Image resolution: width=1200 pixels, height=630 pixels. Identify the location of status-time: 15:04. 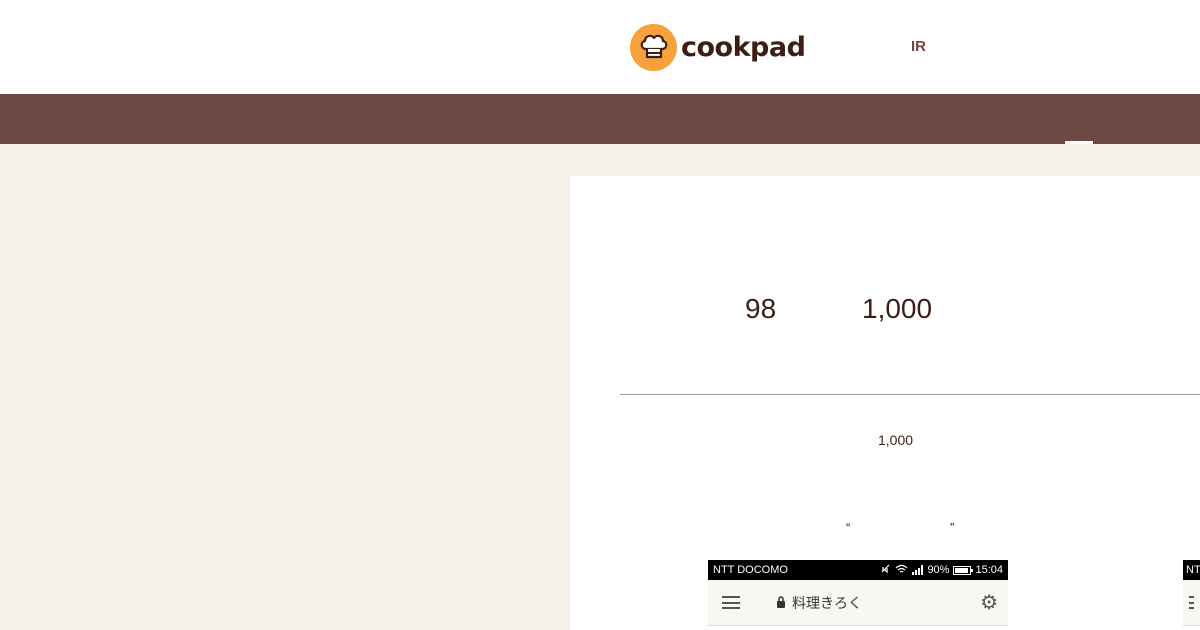
(989, 570).